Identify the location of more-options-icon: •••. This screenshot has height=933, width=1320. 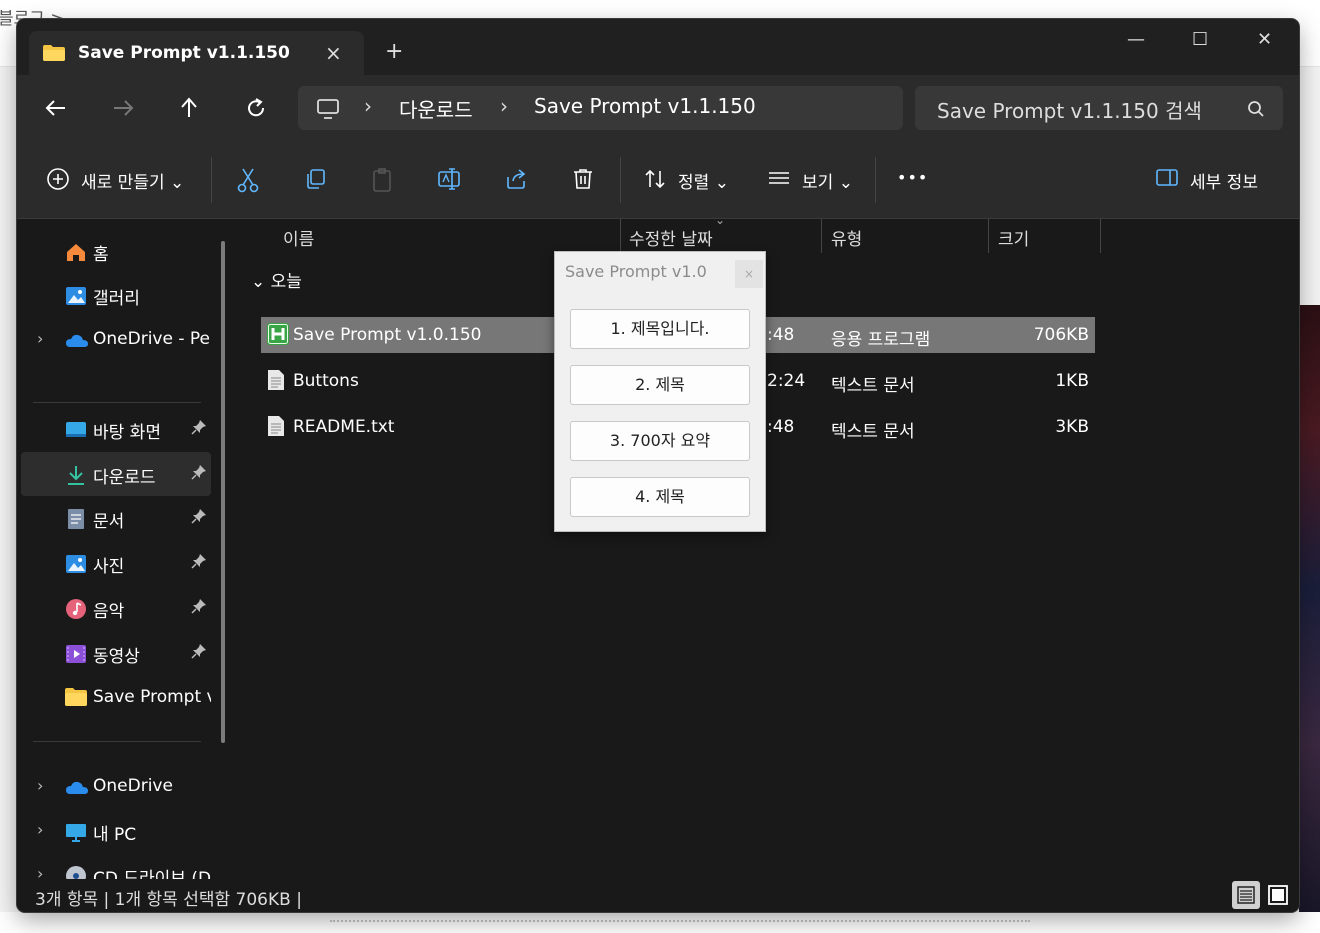
(912, 177).